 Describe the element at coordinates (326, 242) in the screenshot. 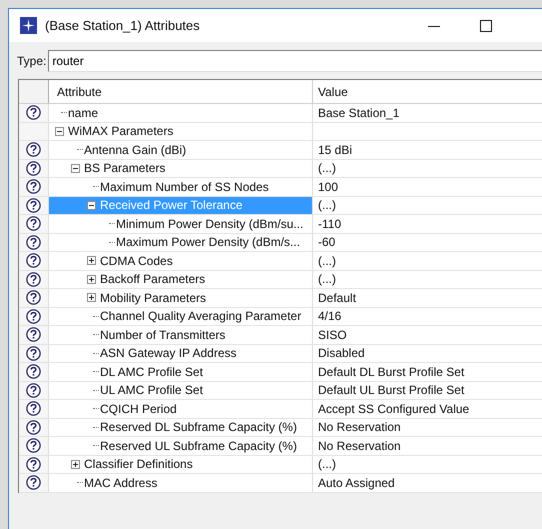

I see `value-cell-text: -60` at that location.